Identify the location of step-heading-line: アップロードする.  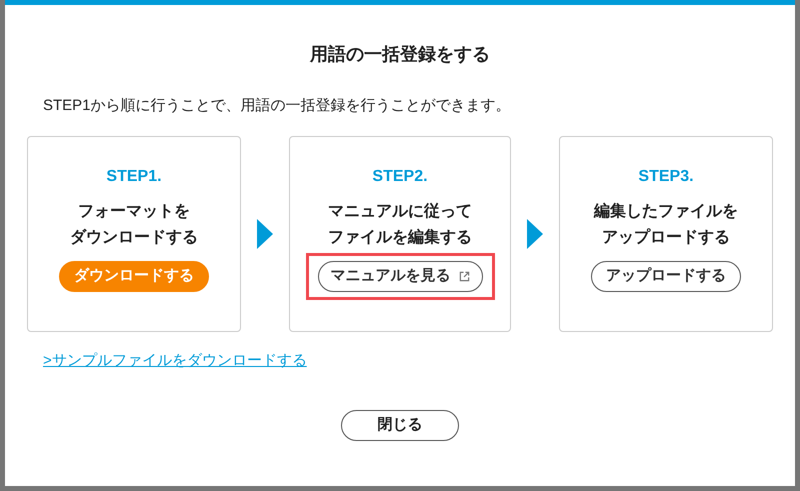
(666, 237).